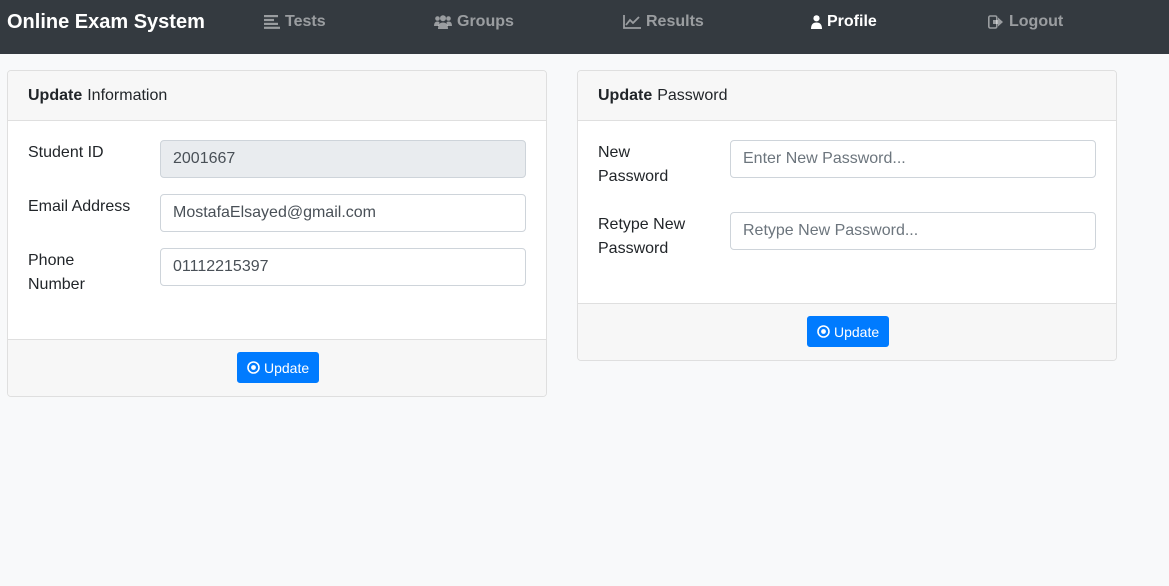 Image resolution: width=1169 pixels, height=586 pixels. Describe the element at coordinates (852, 21) in the screenshot. I see `nav-label-profile: Profile` at that location.